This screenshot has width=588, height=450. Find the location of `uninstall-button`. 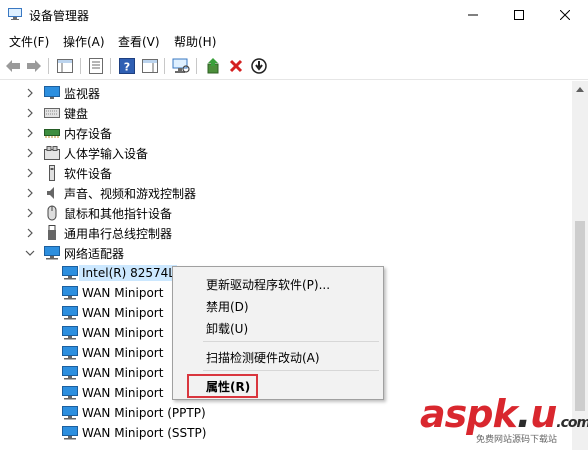

uninstall-button is located at coordinates (236, 66).